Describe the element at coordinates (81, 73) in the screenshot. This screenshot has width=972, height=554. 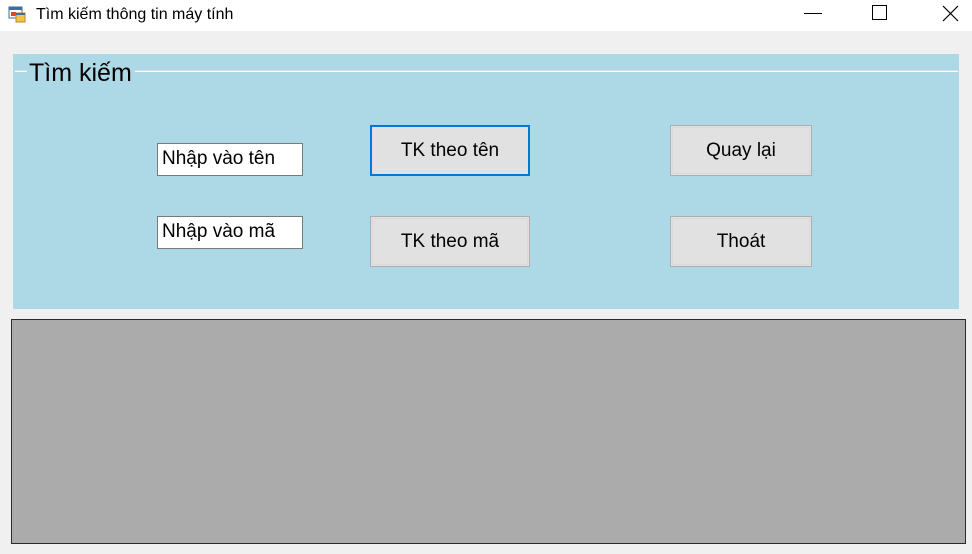
I see `groupbox-title: Tìm kiếm` at that location.